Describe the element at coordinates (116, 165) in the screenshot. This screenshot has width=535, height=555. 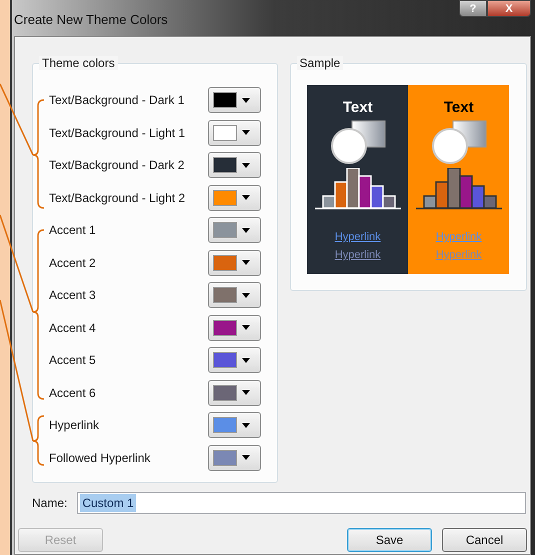
I see `color-label: Text/Background - Dark 2` at that location.